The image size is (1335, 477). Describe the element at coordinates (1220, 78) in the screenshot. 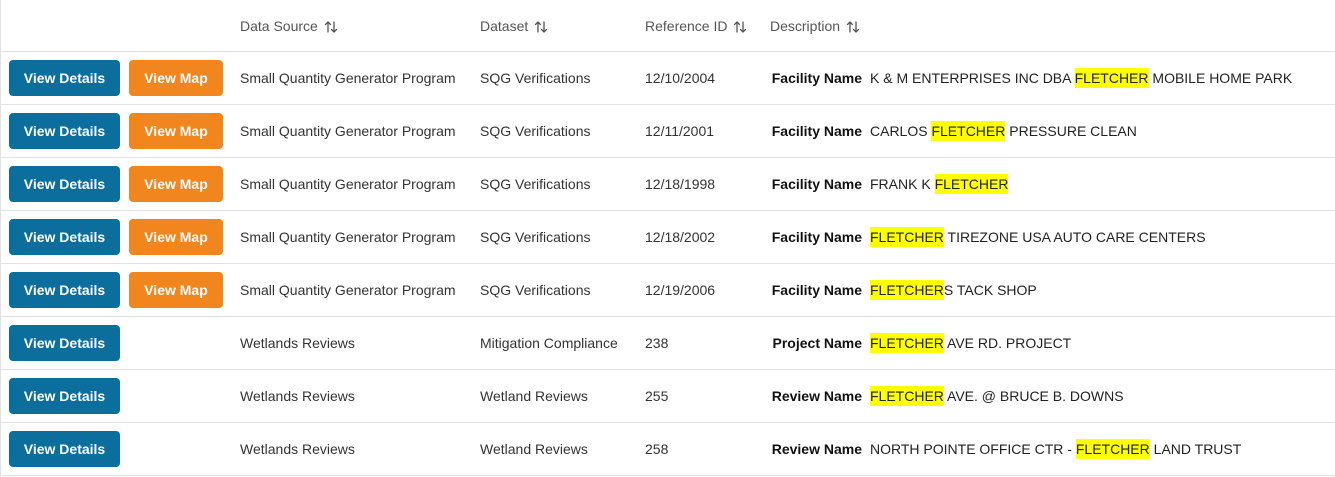

I see `description-segment: MOBILE HOME PARK` at that location.